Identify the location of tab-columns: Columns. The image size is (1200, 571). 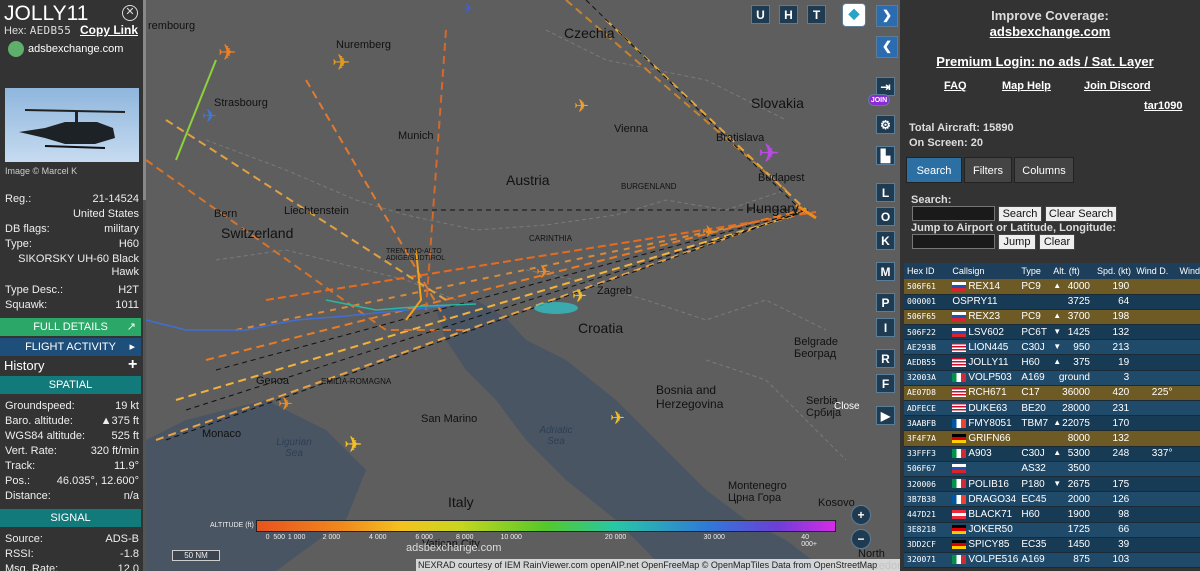
(1044, 170).